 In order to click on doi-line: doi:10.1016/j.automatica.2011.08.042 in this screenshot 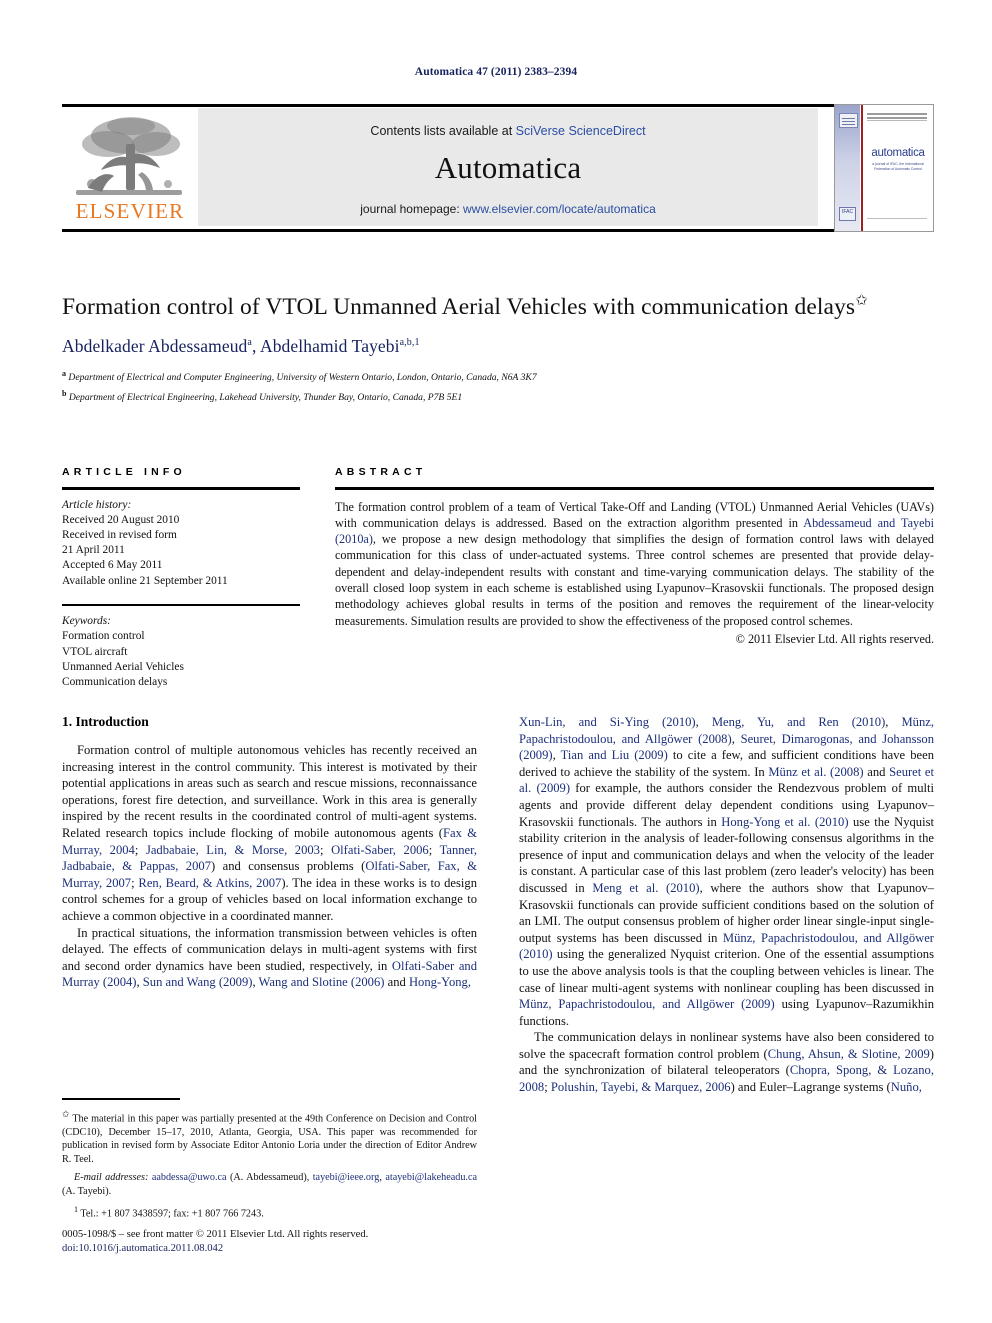, I will do `click(292, 1249)`.